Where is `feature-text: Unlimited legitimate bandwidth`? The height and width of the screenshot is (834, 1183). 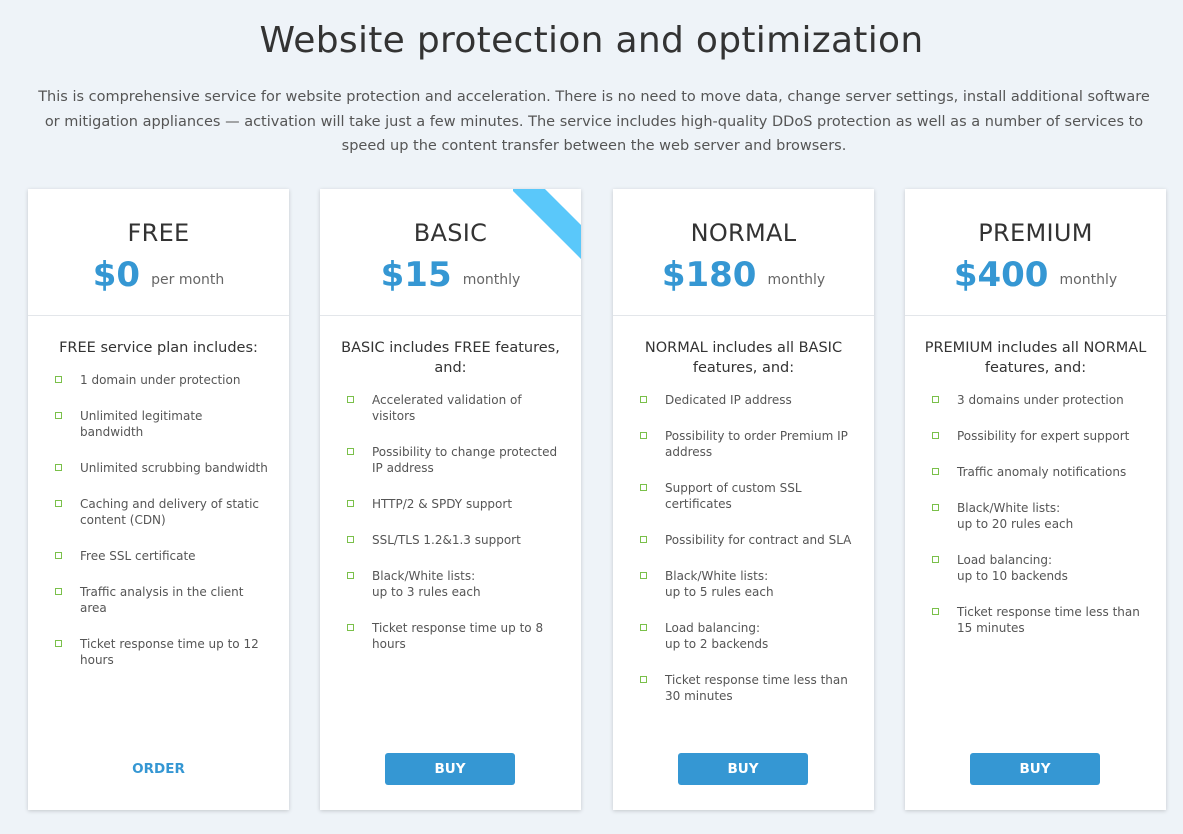 feature-text: Unlimited legitimate bandwidth is located at coordinates (141, 424).